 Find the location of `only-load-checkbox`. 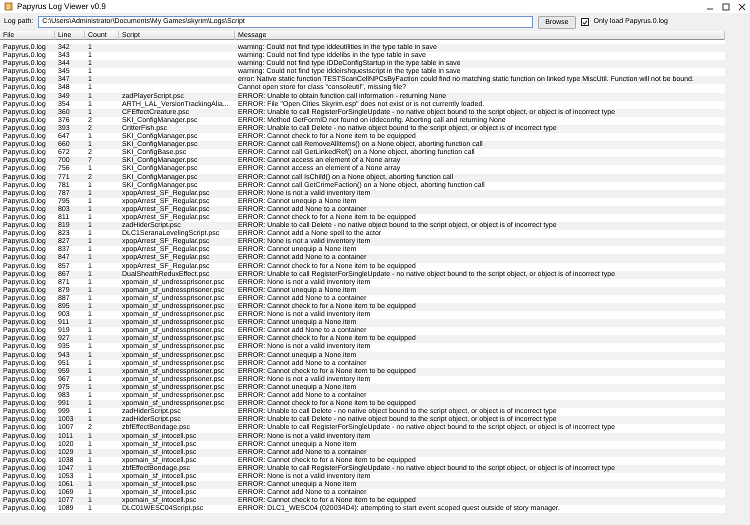

only-load-checkbox is located at coordinates (584, 22).